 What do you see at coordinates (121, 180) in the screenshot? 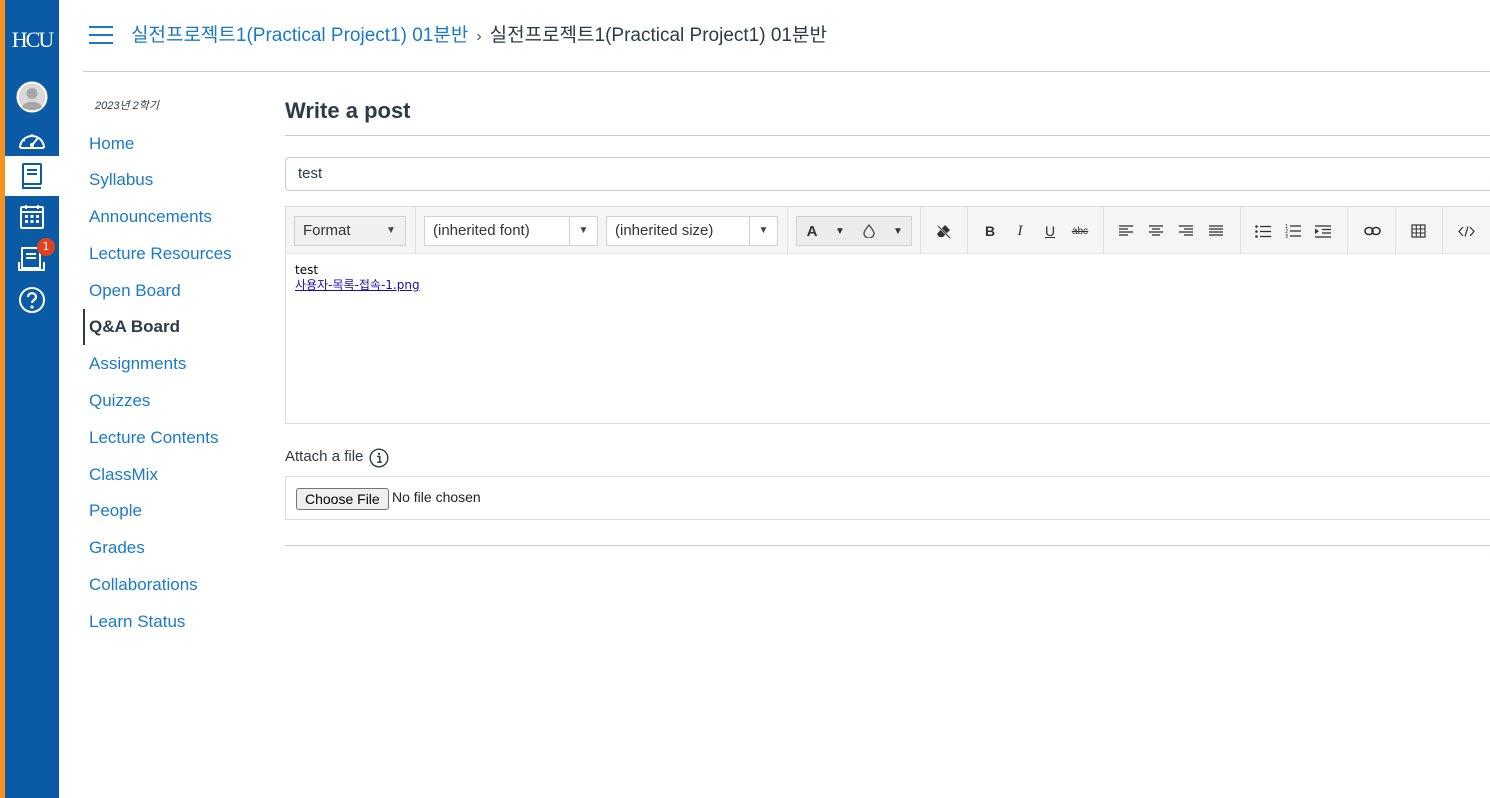
I see `course-nav-syllabus: Syllabus` at bounding box center [121, 180].